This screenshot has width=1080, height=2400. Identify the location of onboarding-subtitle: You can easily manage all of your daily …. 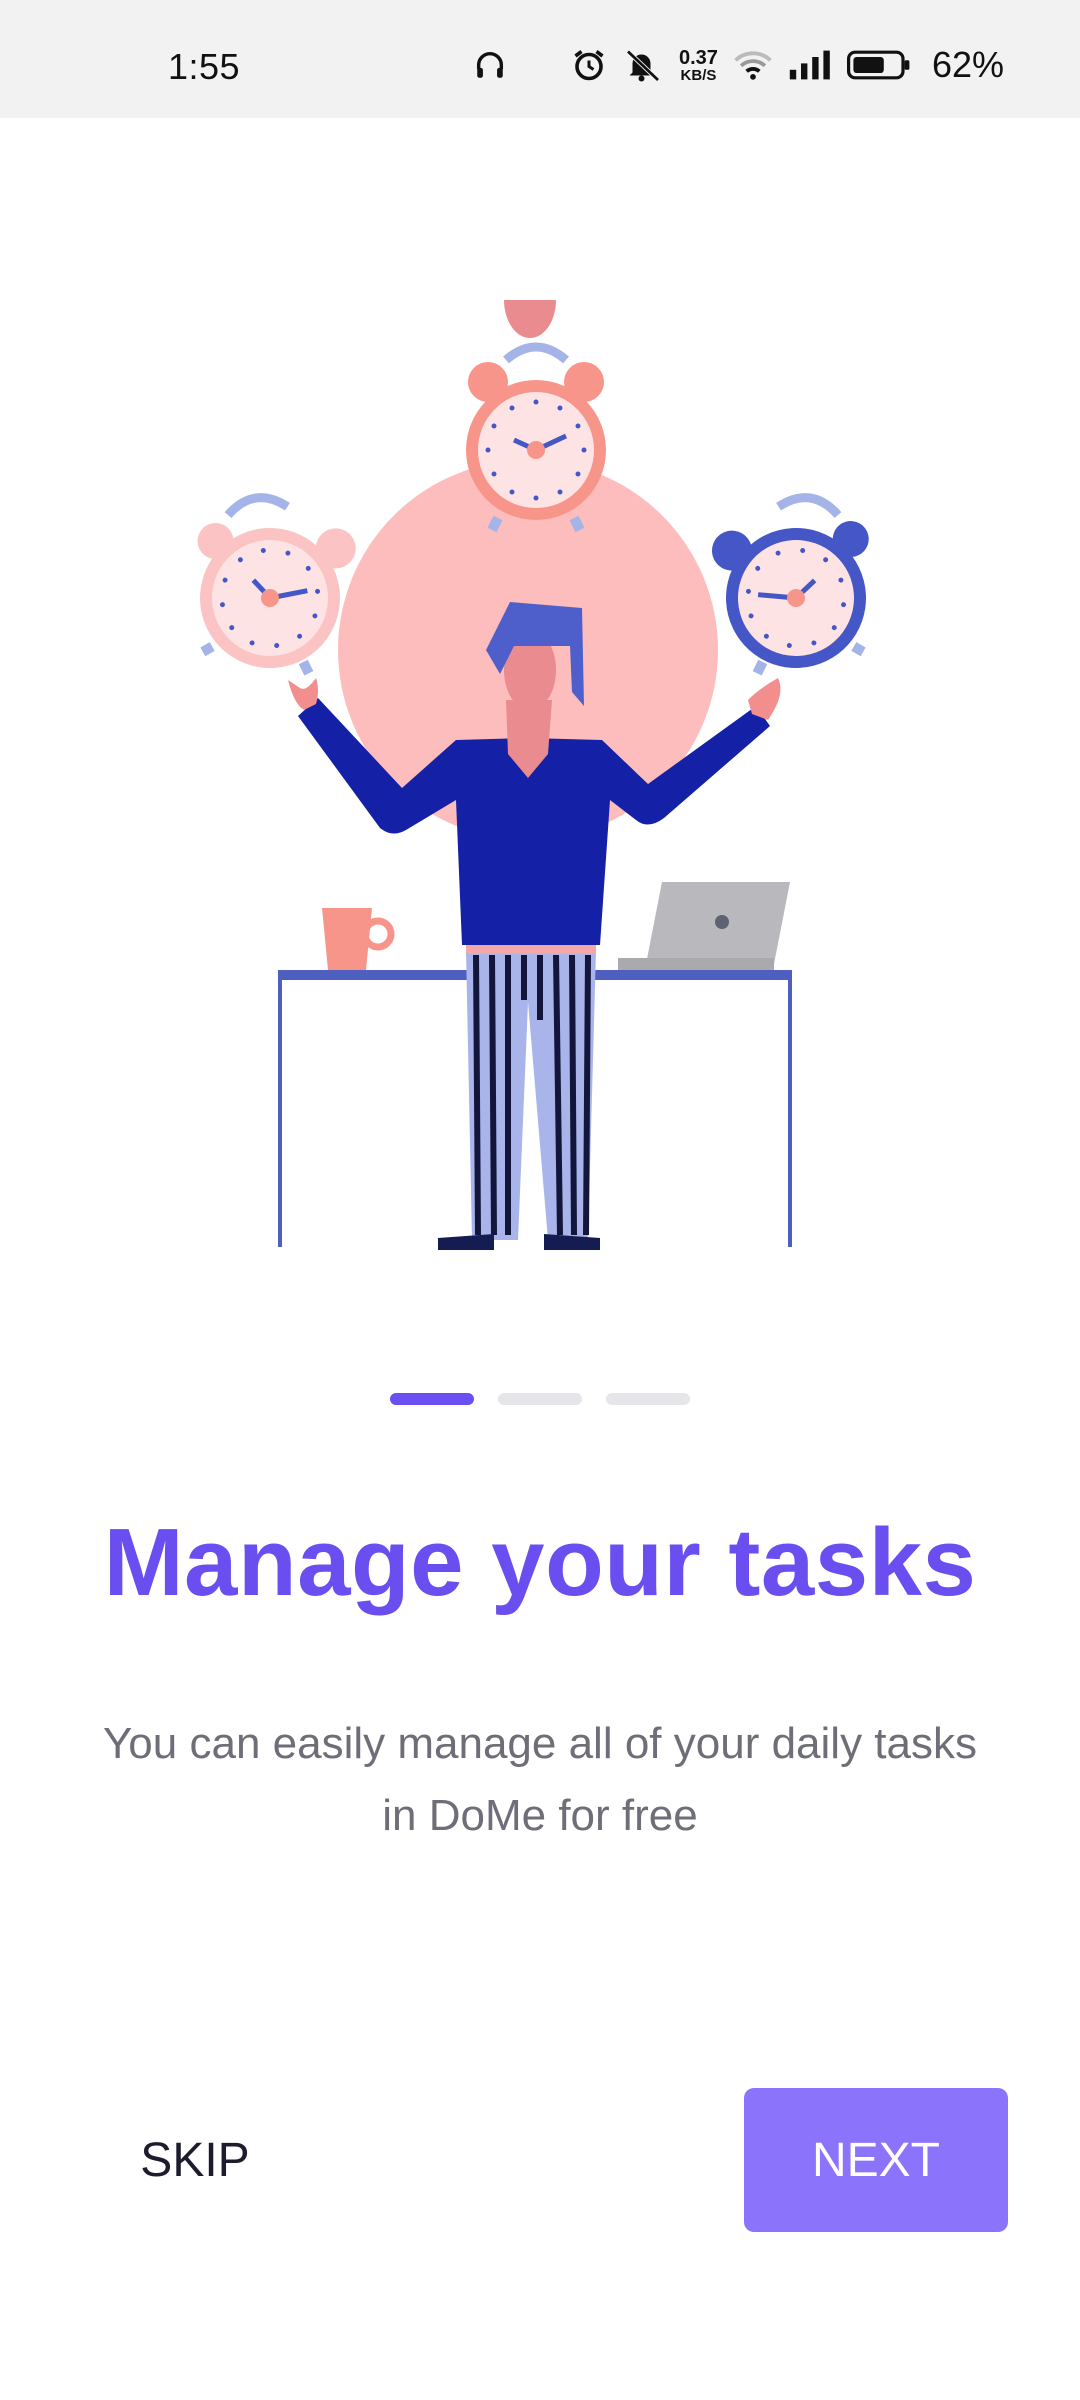
(540, 1780).